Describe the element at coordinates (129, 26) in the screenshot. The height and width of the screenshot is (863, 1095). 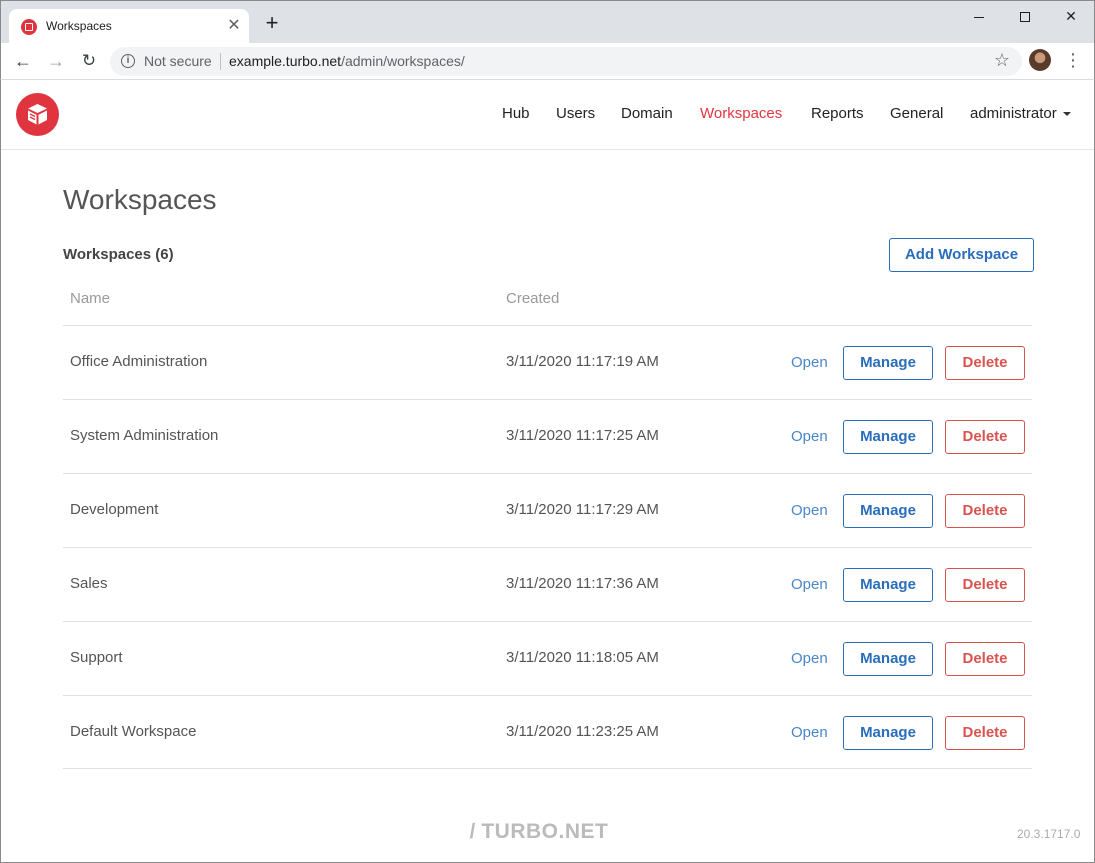
I see `browser-tab: Workspaces ✕` at that location.